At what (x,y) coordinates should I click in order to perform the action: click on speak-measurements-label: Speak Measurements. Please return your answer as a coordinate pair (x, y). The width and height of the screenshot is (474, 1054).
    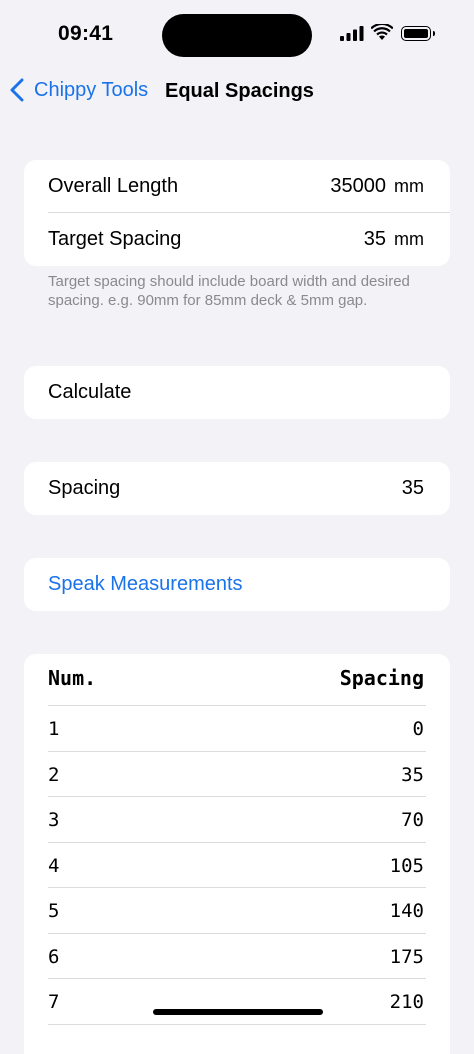
    Looking at the image, I should click on (145, 584).